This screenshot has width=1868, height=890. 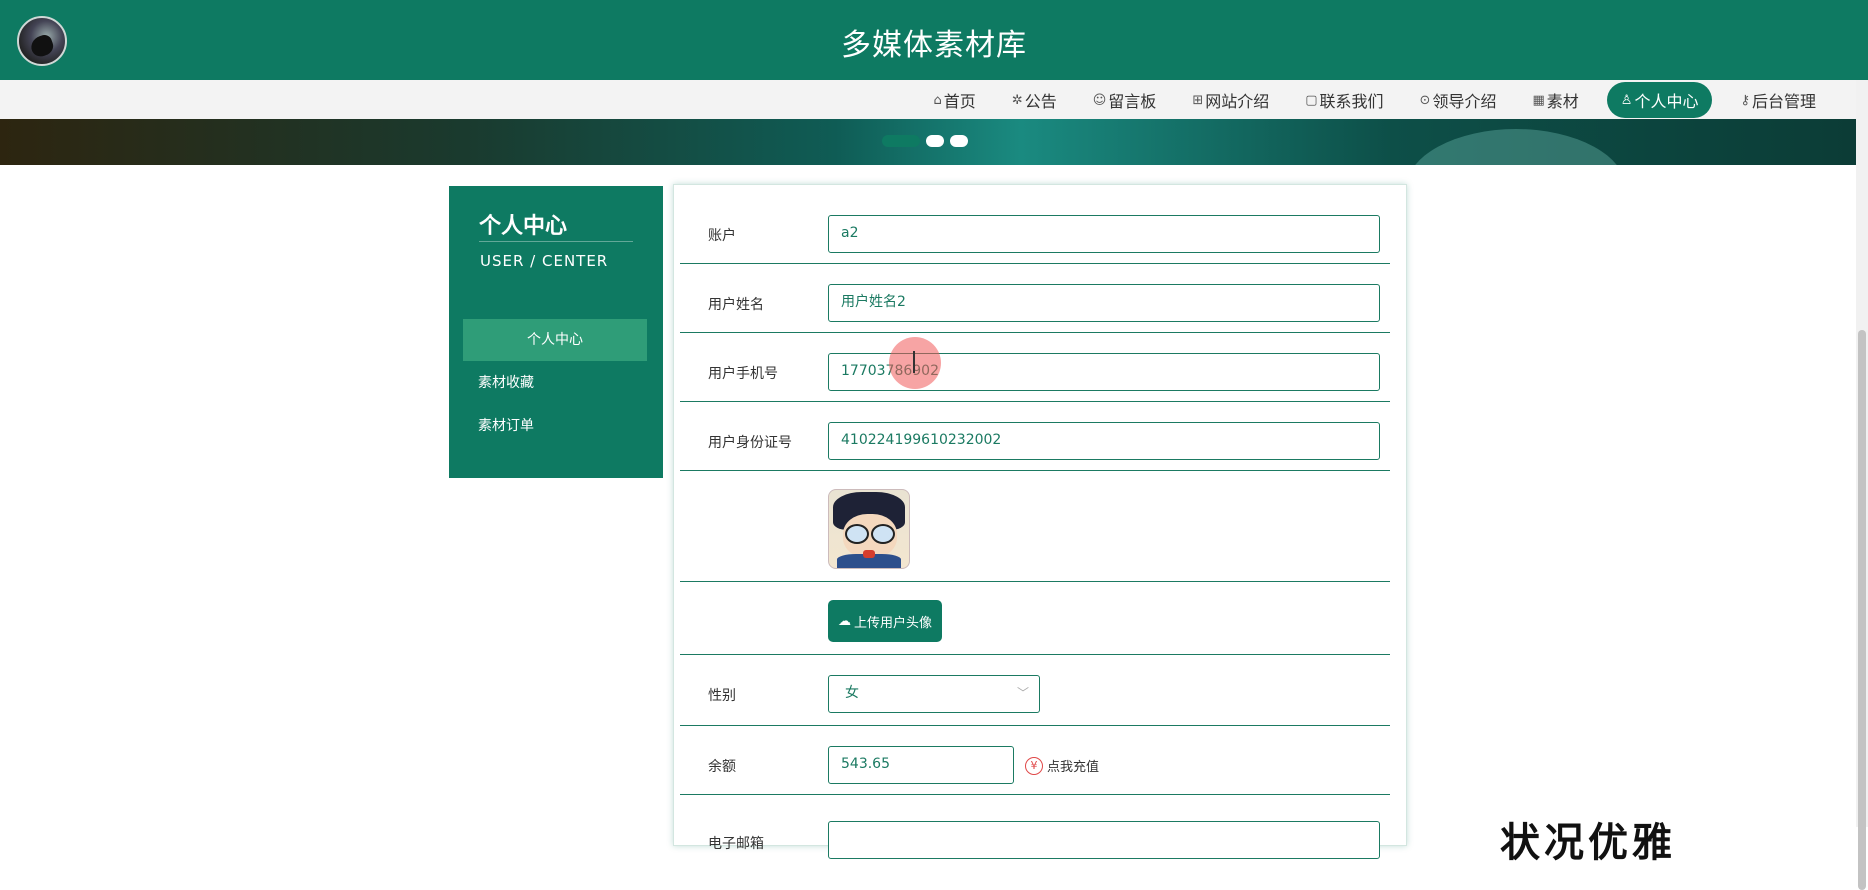 I want to click on nav-item-admin: ⚷ 后台管理, so click(x=1778, y=100).